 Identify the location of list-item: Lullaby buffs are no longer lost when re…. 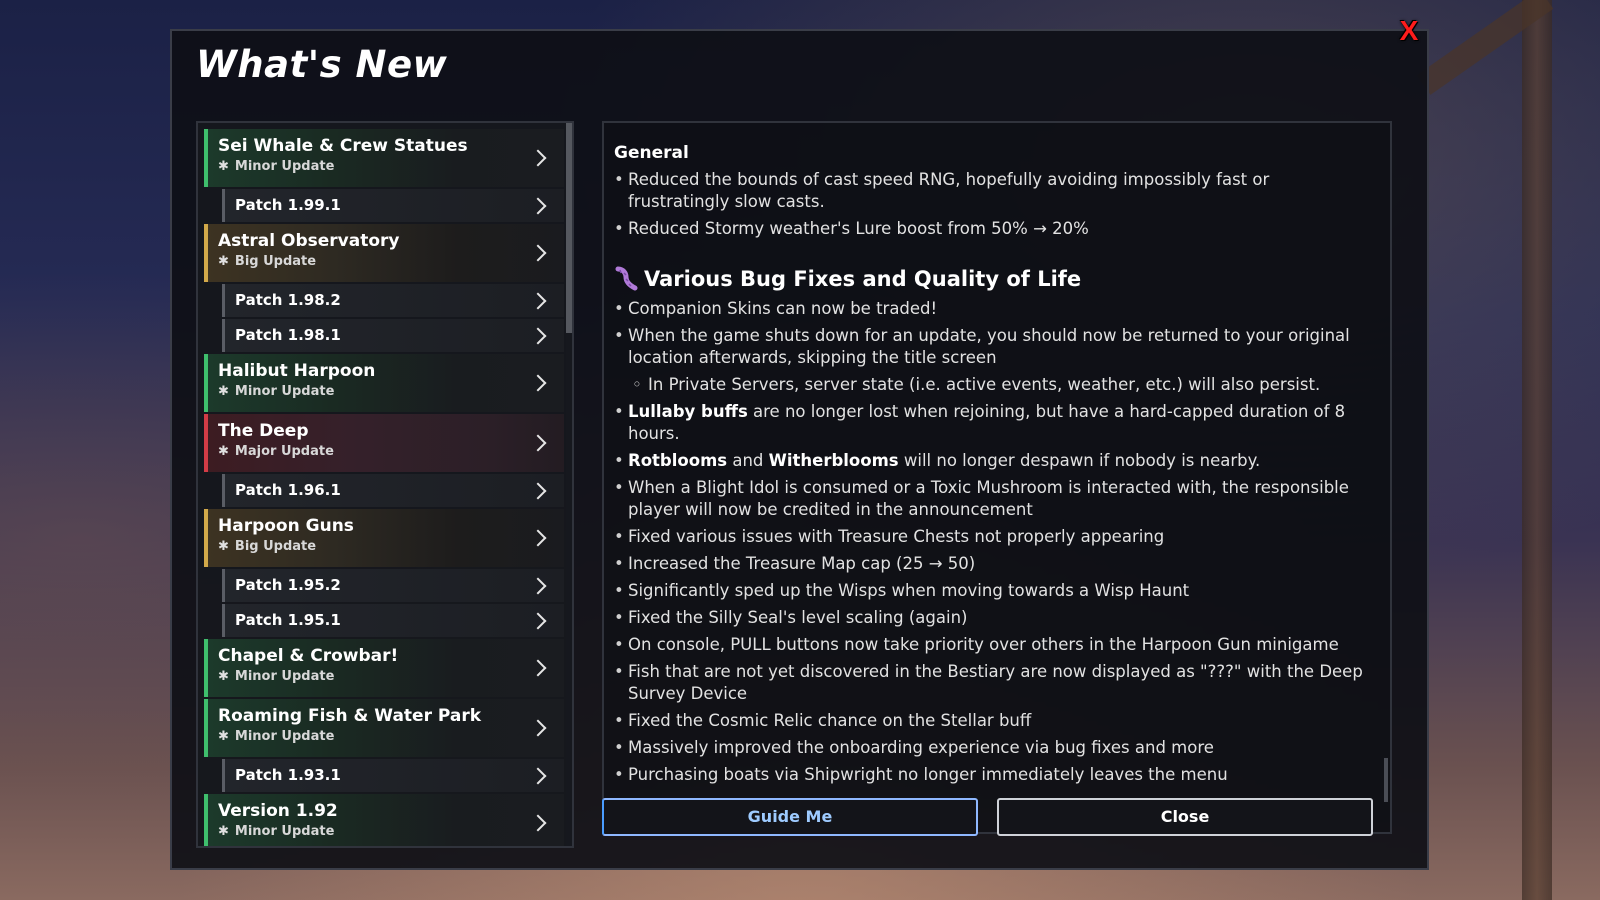
(994, 423).